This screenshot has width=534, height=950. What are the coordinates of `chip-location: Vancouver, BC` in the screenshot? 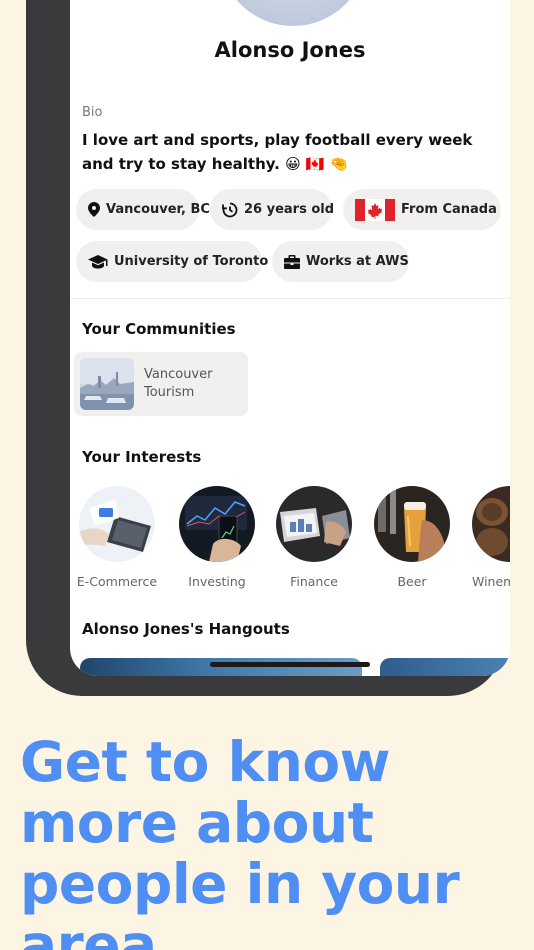 It's located at (143, 209).